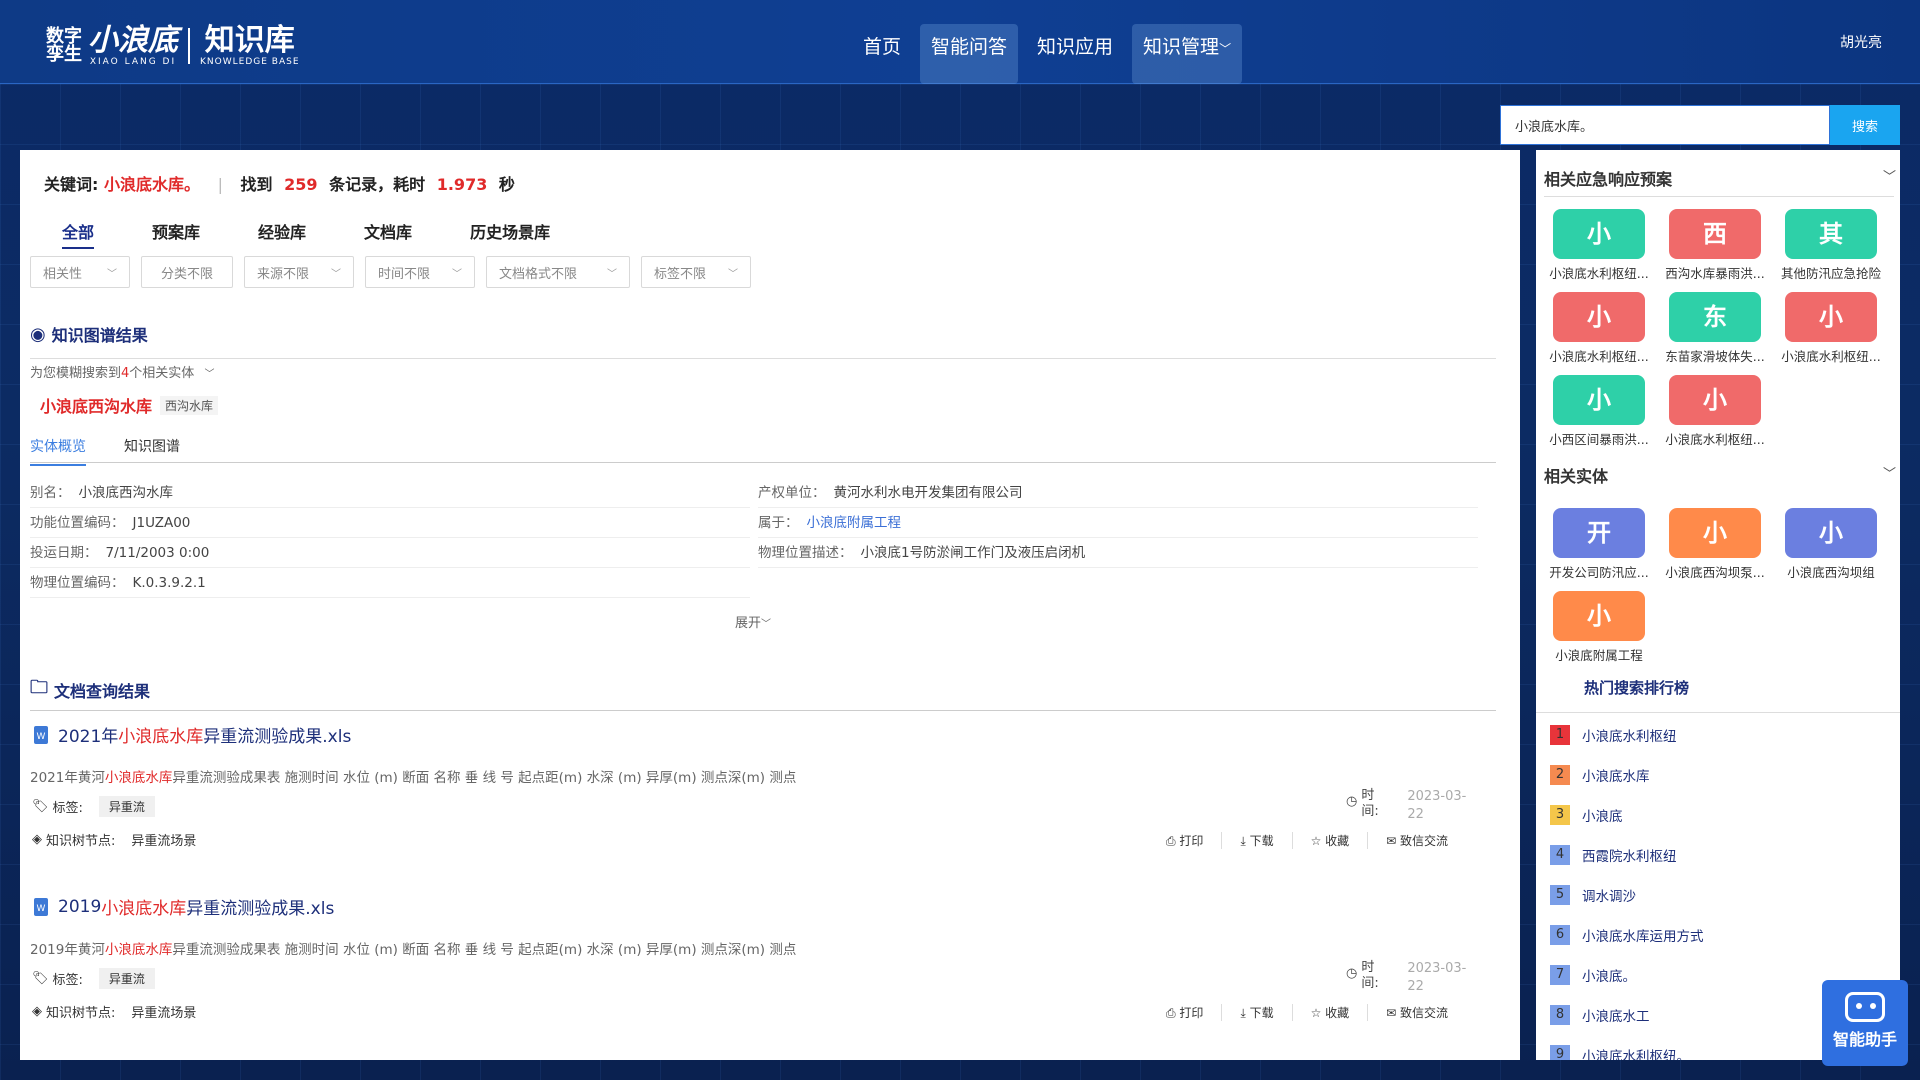 The height and width of the screenshot is (1080, 1920). Describe the element at coordinates (64, 553) in the screenshot. I see `attr-key: 投运日期：` at that location.